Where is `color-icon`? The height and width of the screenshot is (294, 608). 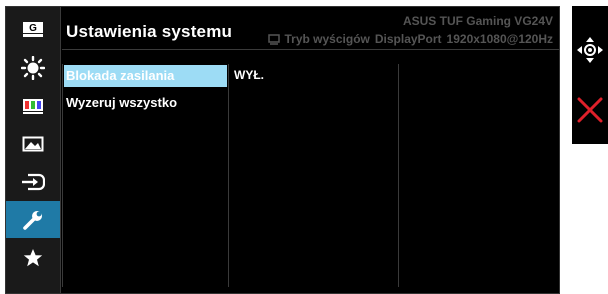
color-icon is located at coordinates (33, 106).